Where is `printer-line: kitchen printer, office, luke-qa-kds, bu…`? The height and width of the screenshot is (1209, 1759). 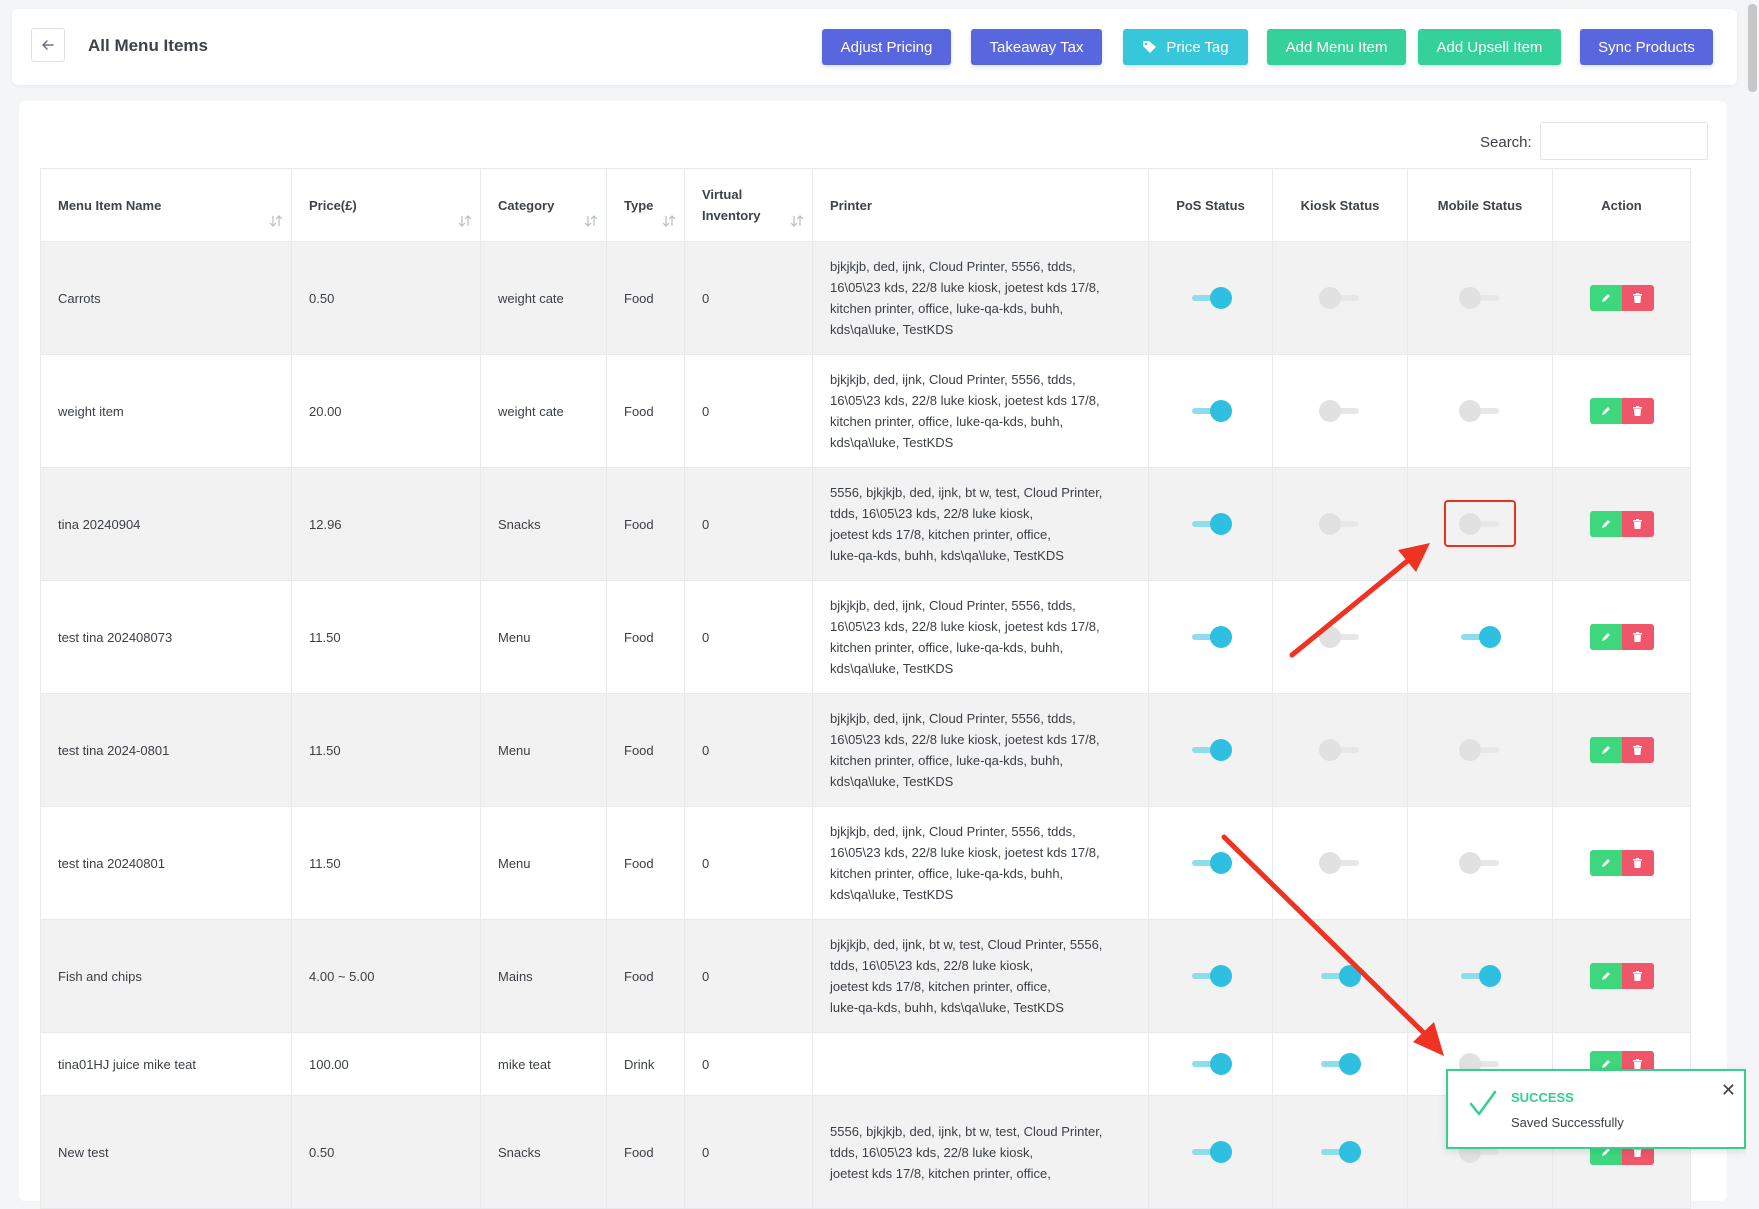 printer-line: kitchen printer, office, luke-qa-kds, bu… is located at coordinates (947, 421).